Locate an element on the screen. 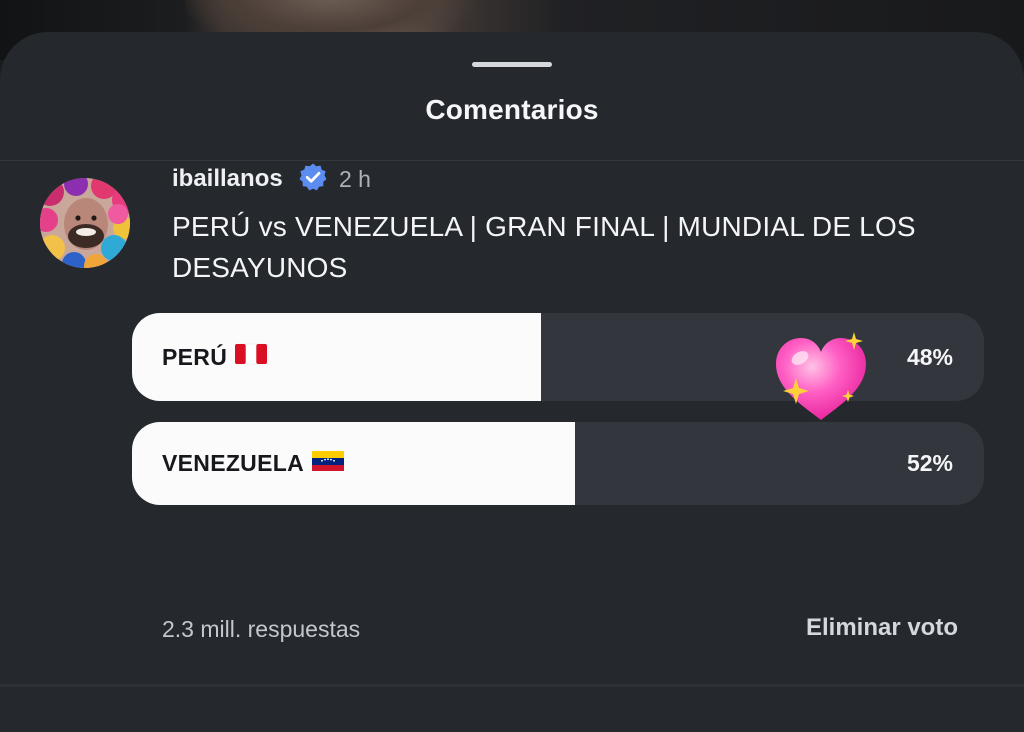  drag-handle is located at coordinates (512, 64).